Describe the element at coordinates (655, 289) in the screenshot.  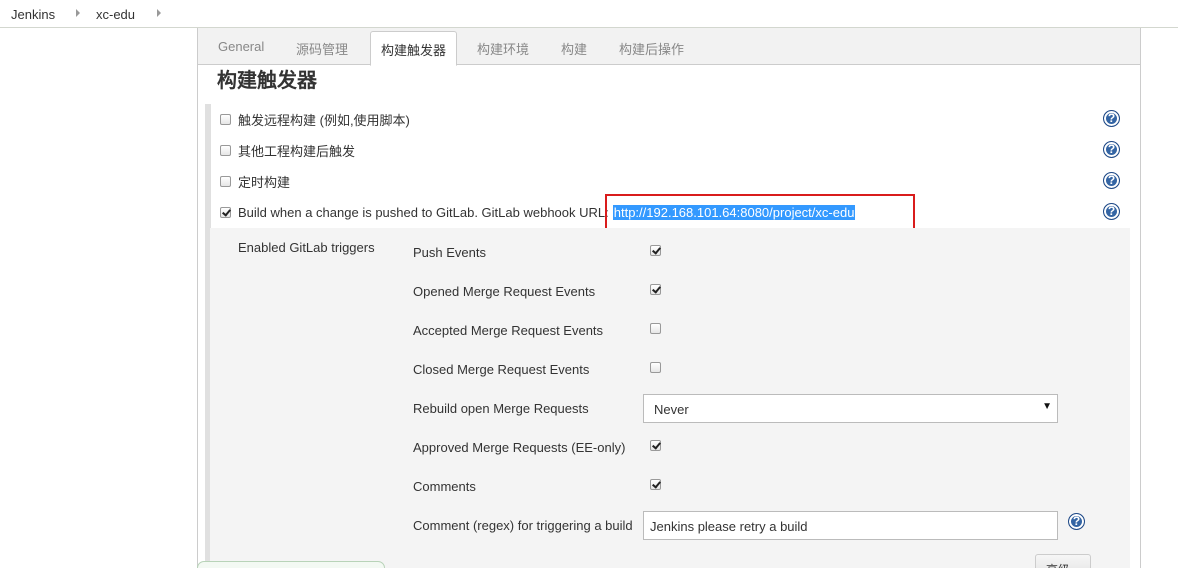
I see `opened-mr-checkbox` at that location.